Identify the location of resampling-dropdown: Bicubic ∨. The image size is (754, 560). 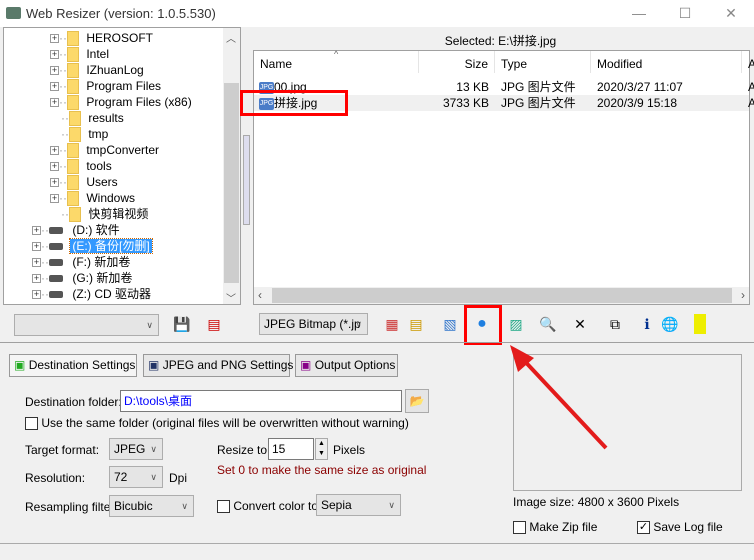
(151, 506).